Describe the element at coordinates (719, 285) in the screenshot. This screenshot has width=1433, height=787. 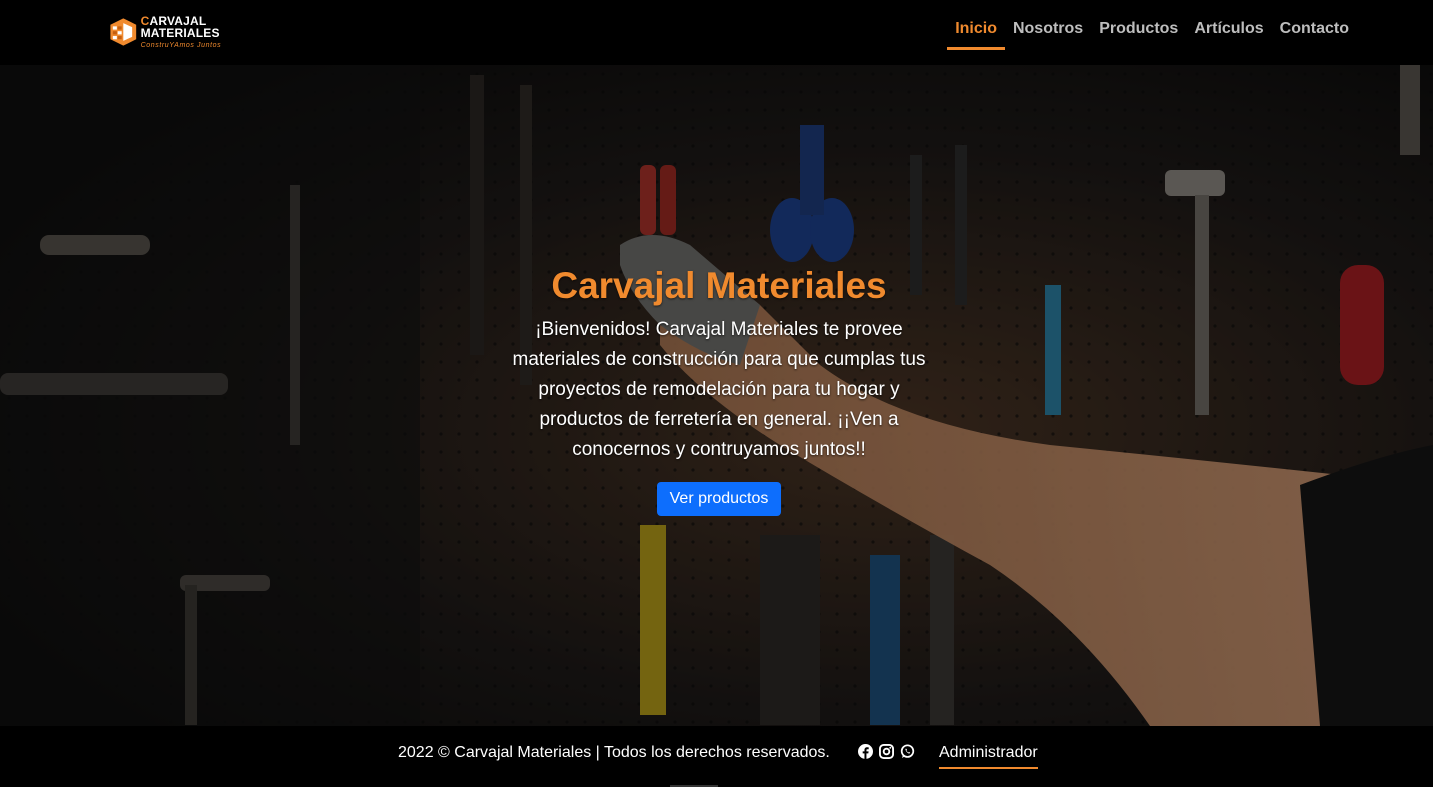
I see `hero-title: Carvajal Materiales` at that location.